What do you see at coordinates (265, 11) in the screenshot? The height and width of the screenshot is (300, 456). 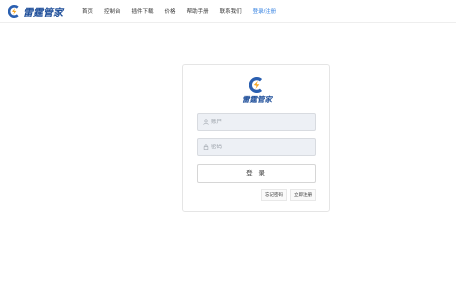 I see `nav-login-register: 登录/注册` at bounding box center [265, 11].